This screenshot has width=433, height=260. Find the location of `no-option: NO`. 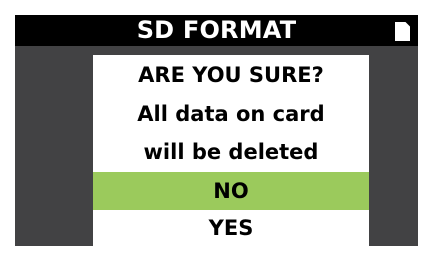

no-option: NO is located at coordinates (231, 191).